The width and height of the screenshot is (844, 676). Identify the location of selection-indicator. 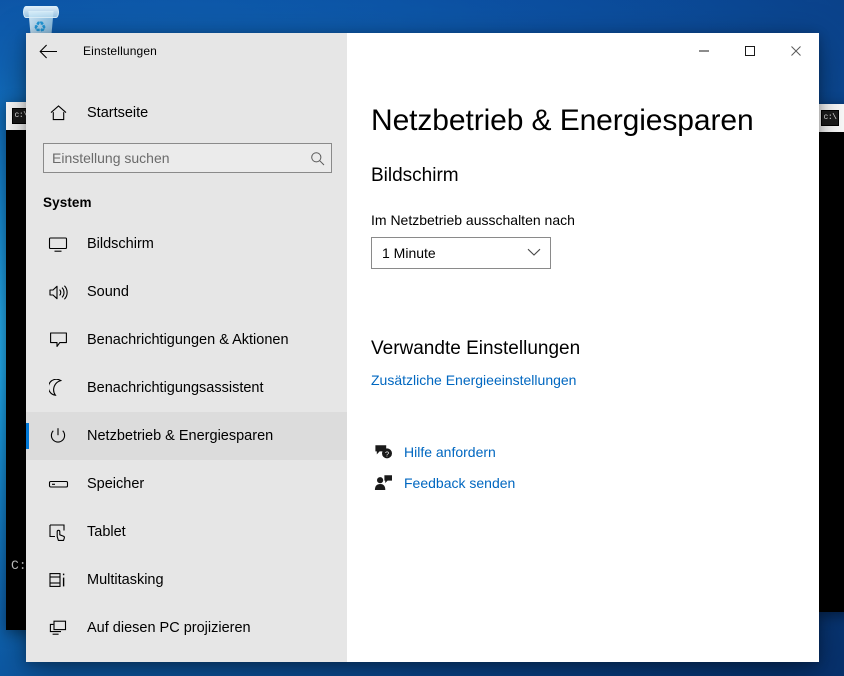
(27, 436).